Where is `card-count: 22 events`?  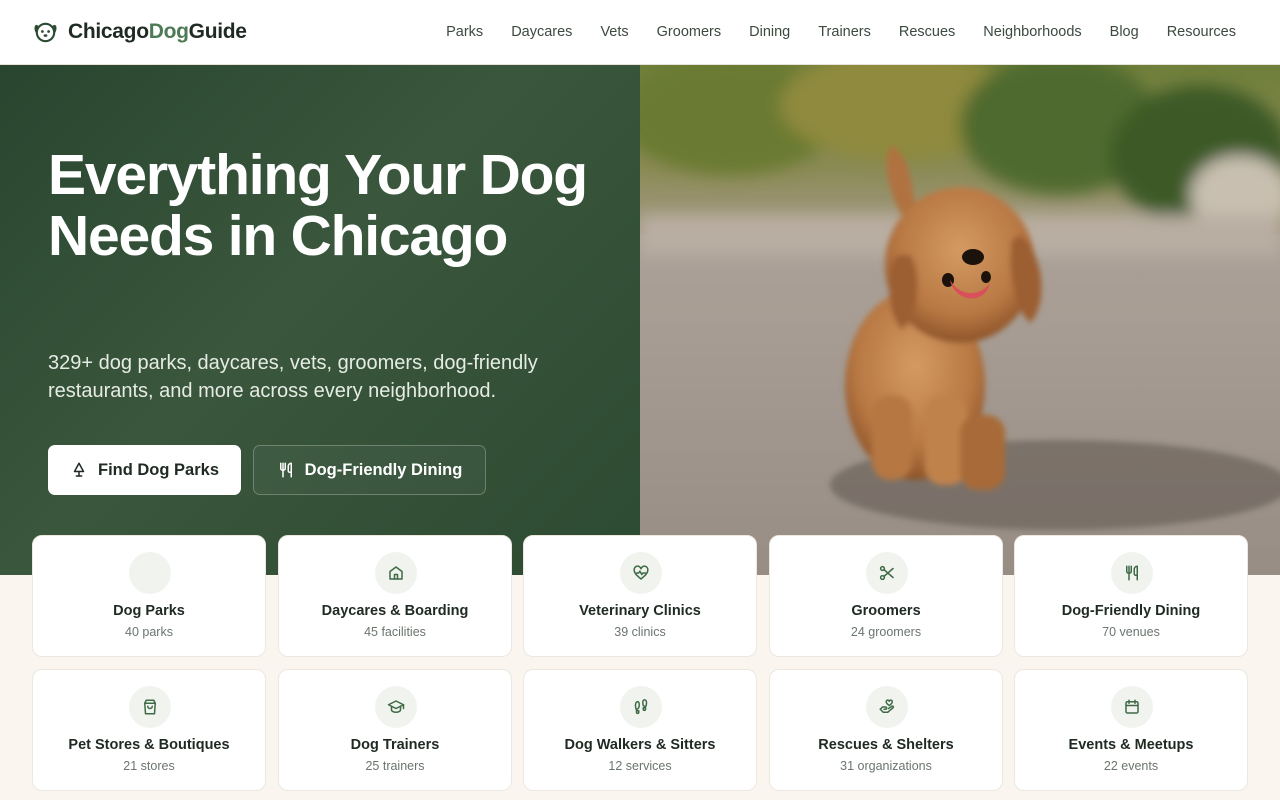 card-count: 22 events is located at coordinates (1131, 766).